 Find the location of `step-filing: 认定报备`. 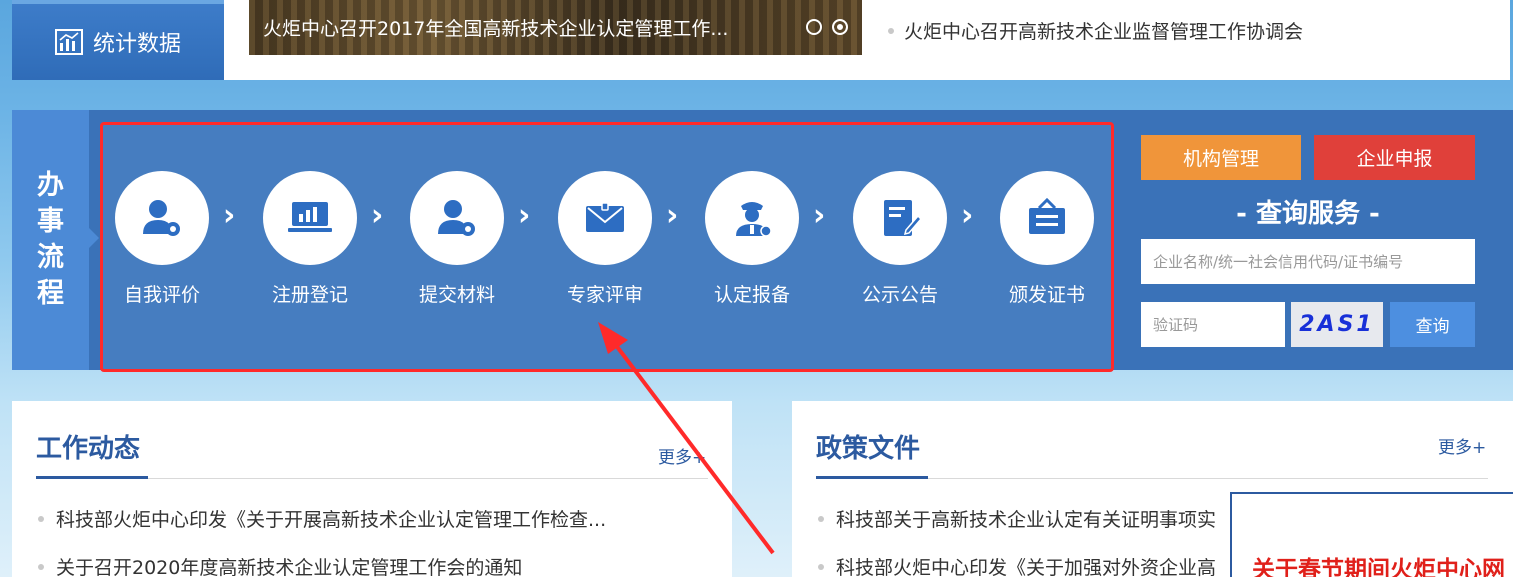

step-filing: 认定报备 is located at coordinates (752, 239).